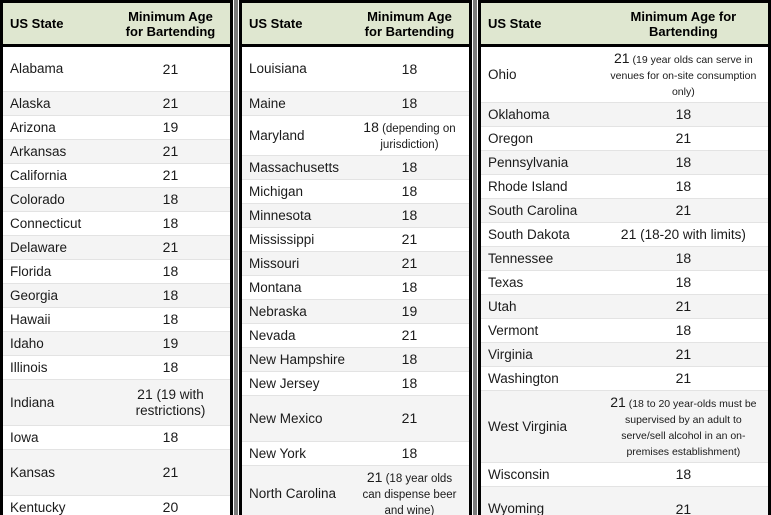  I want to click on table-row: New Jersey 18, so click(355, 383).